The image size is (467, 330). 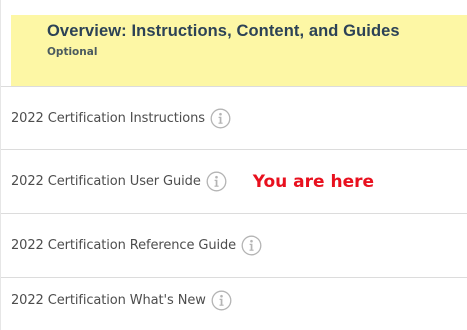 I want to click on list-item-label: 2022 Certification Instructions, so click(x=108, y=118).